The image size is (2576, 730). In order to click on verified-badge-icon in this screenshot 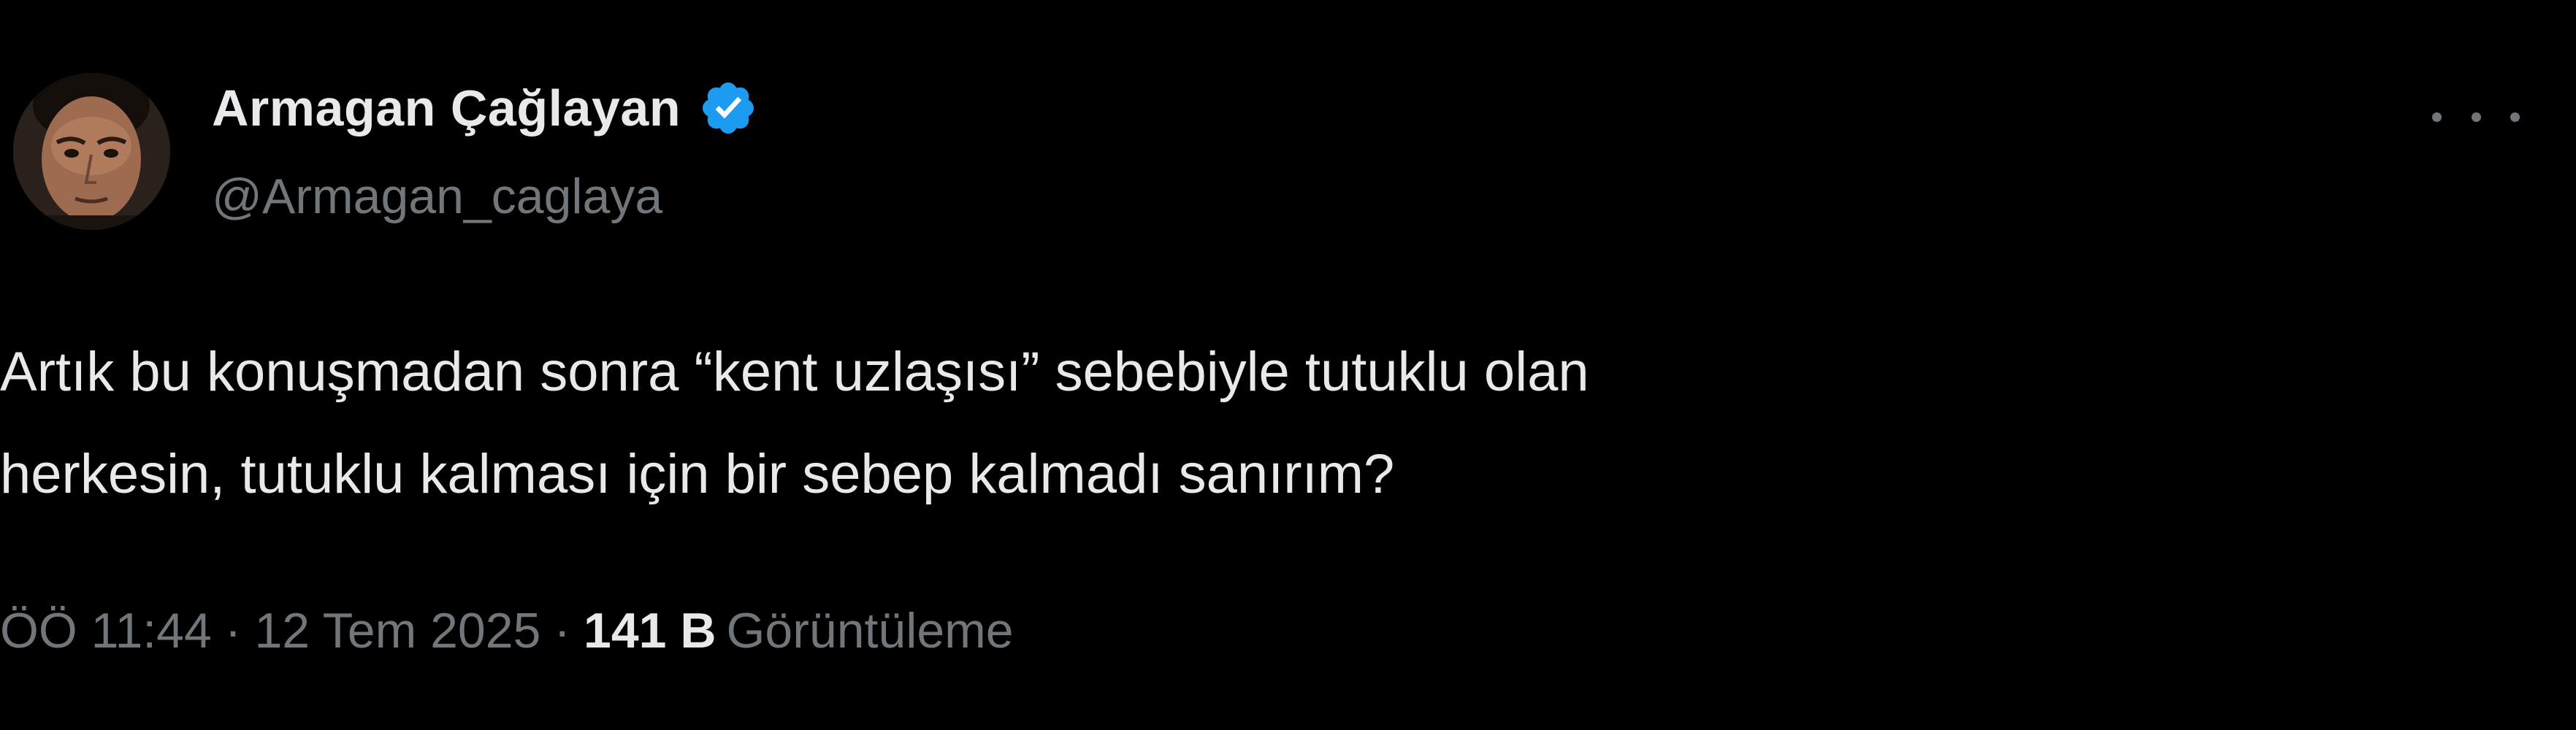, I will do `click(728, 108)`.